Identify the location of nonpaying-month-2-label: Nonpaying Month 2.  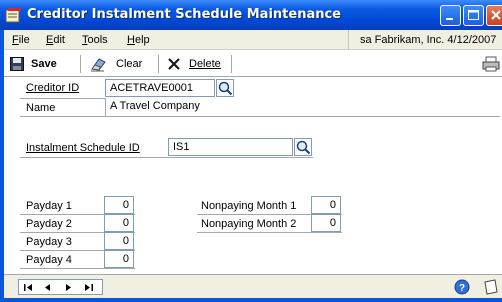
(249, 224).